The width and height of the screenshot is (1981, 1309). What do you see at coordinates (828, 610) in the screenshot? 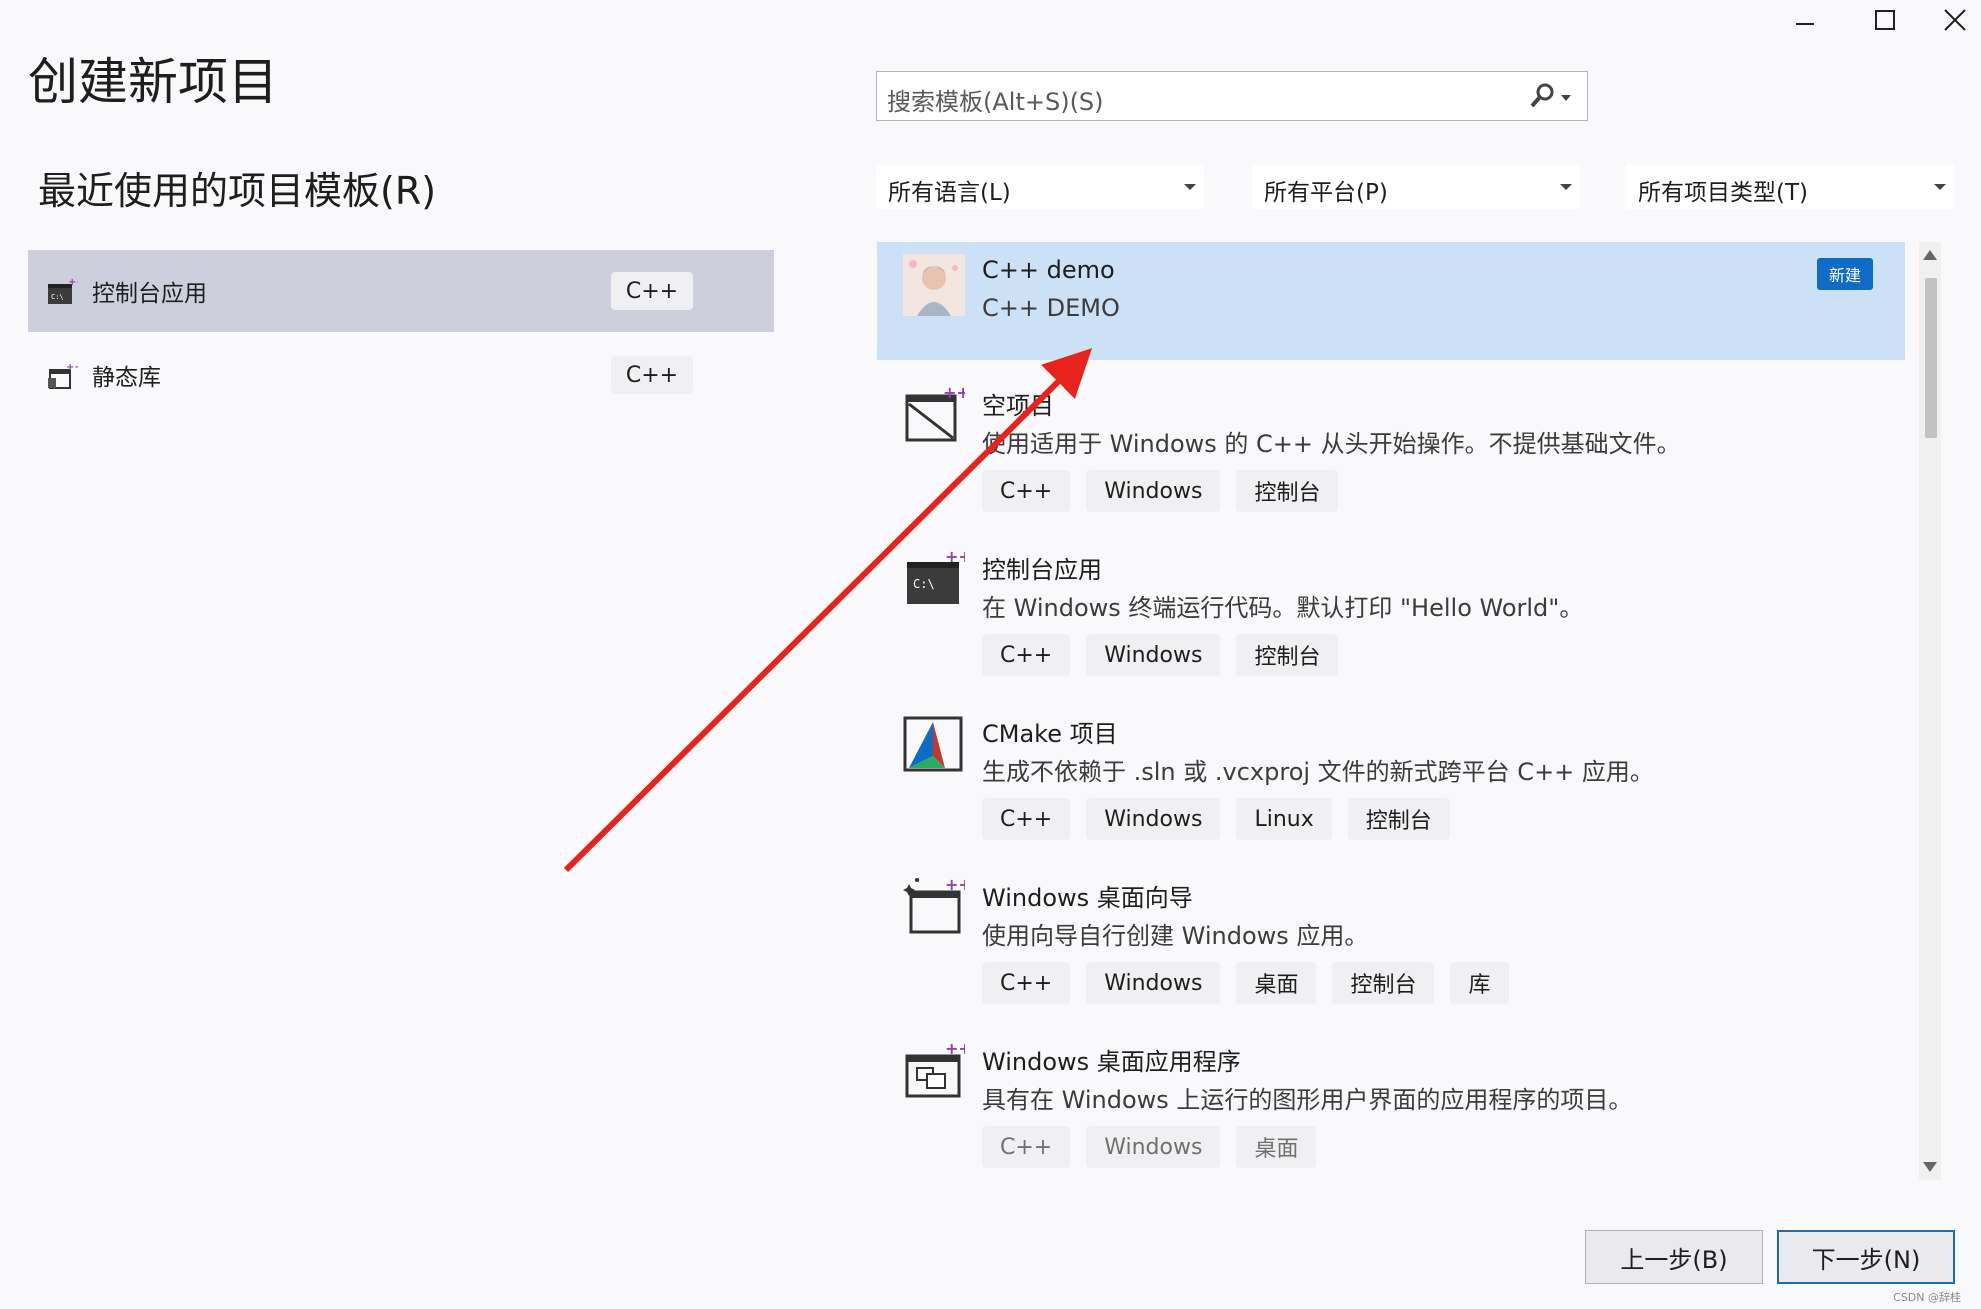
I see `annotation-arrow` at bounding box center [828, 610].